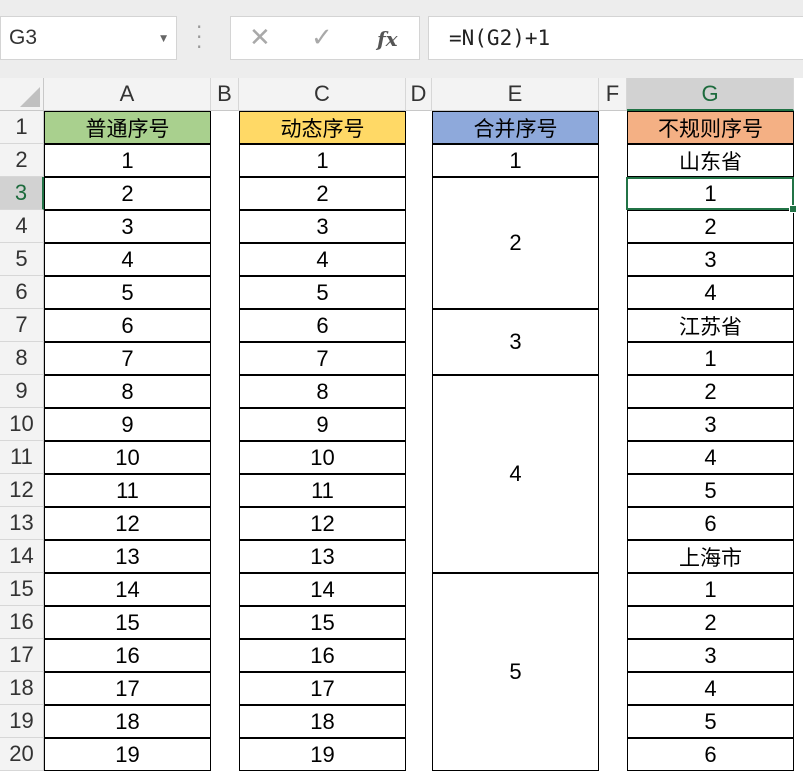 This screenshot has height=775, width=803. What do you see at coordinates (199, 37) in the screenshot?
I see `more-options-icon: · · ·` at bounding box center [199, 37].